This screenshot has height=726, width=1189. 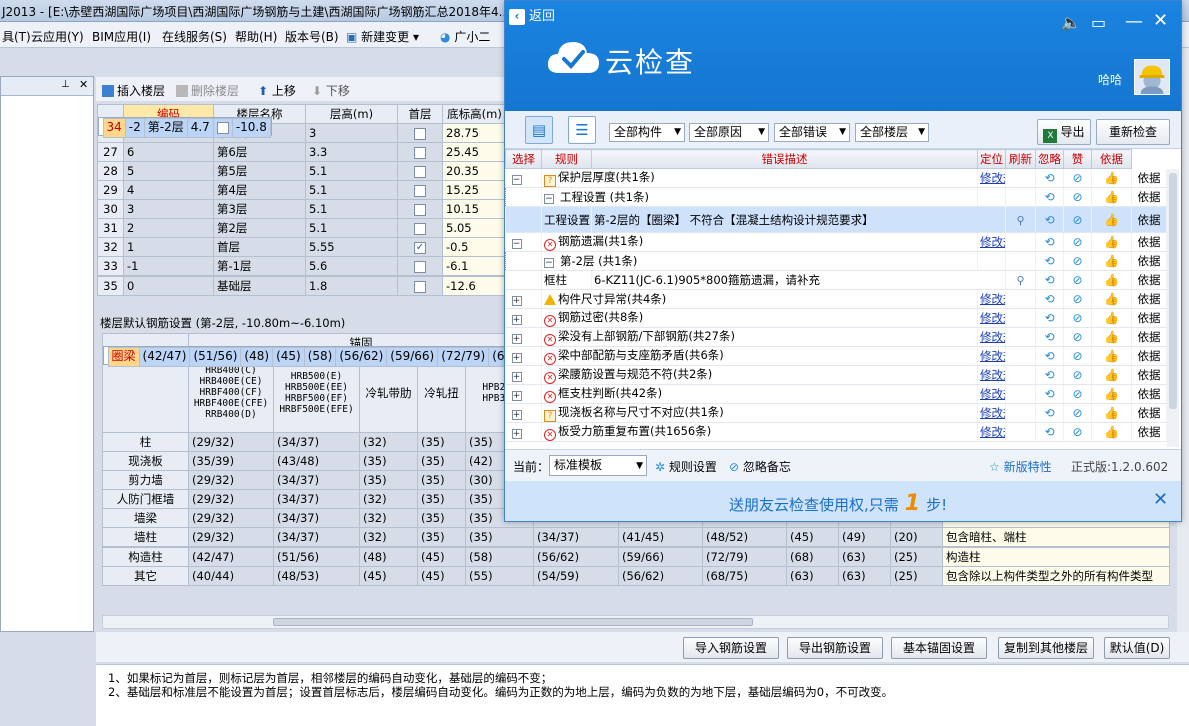 What do you see at coordinates (259, 228) in the screenshot?
I see `floor-name: 第2层` at bounding box center [259, 228].